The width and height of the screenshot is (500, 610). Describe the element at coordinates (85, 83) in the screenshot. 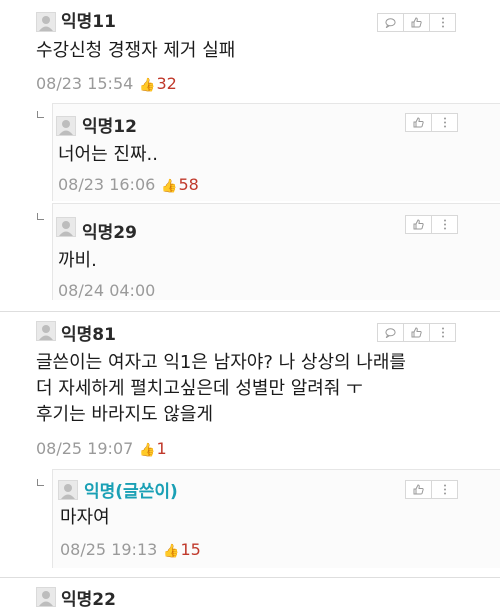

I see `comment-time: 08/23 15:54` at that location.